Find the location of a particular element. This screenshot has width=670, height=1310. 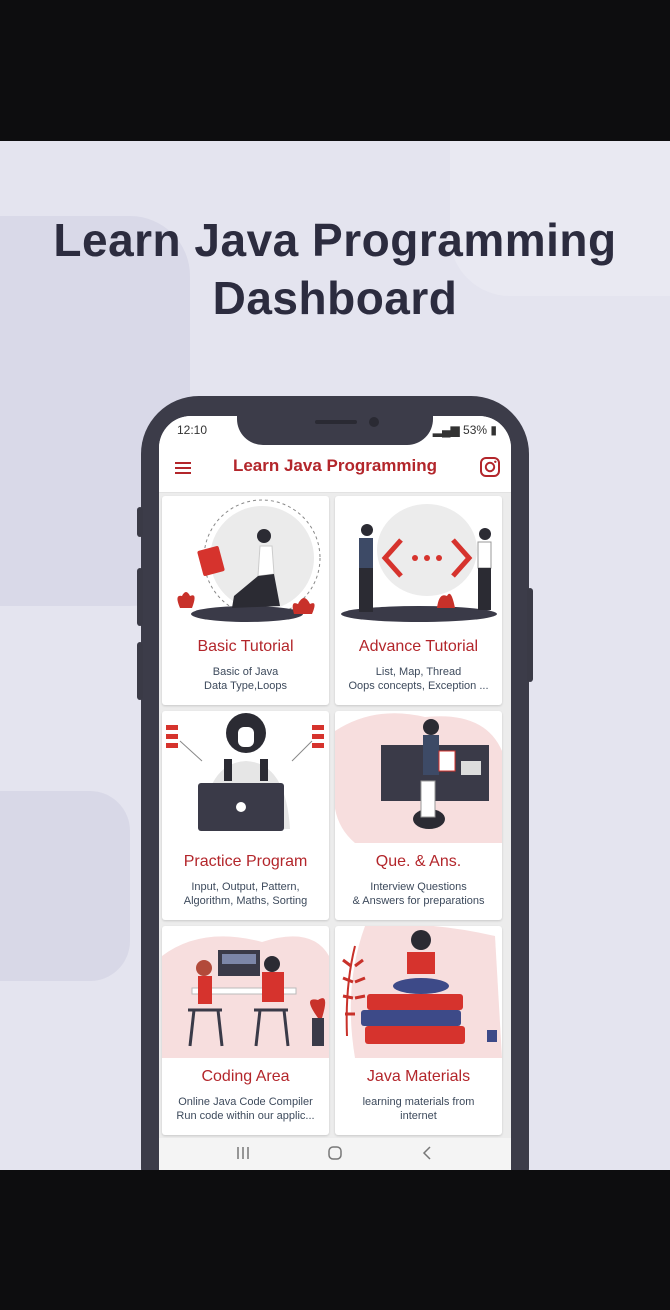

pair-coding-illustration is located at coordinates (245, 997).